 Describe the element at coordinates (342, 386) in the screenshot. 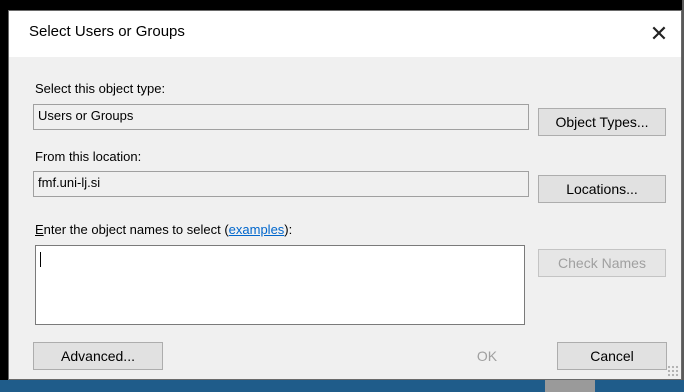

I see `taskbar-strip` at that location.